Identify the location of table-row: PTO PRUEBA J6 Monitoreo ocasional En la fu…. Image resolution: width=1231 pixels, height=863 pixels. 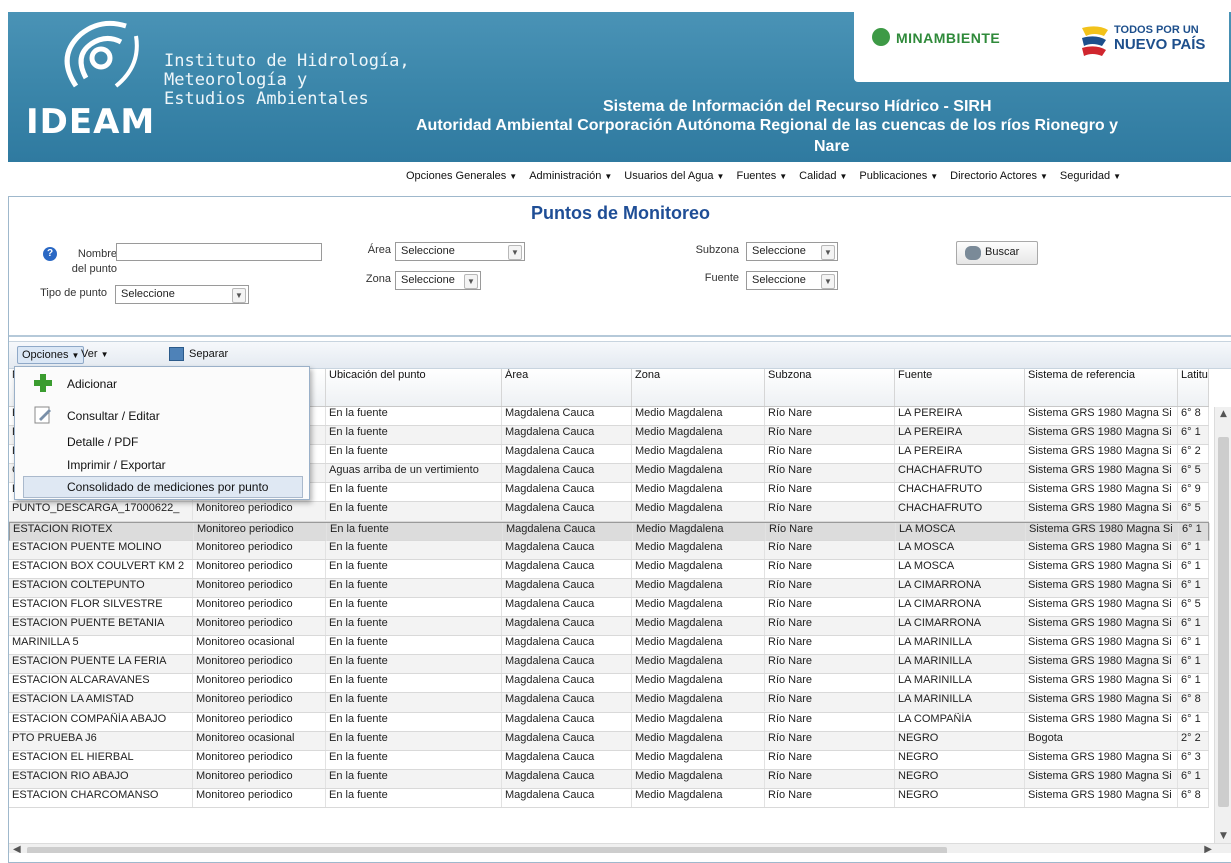
(609, 741).